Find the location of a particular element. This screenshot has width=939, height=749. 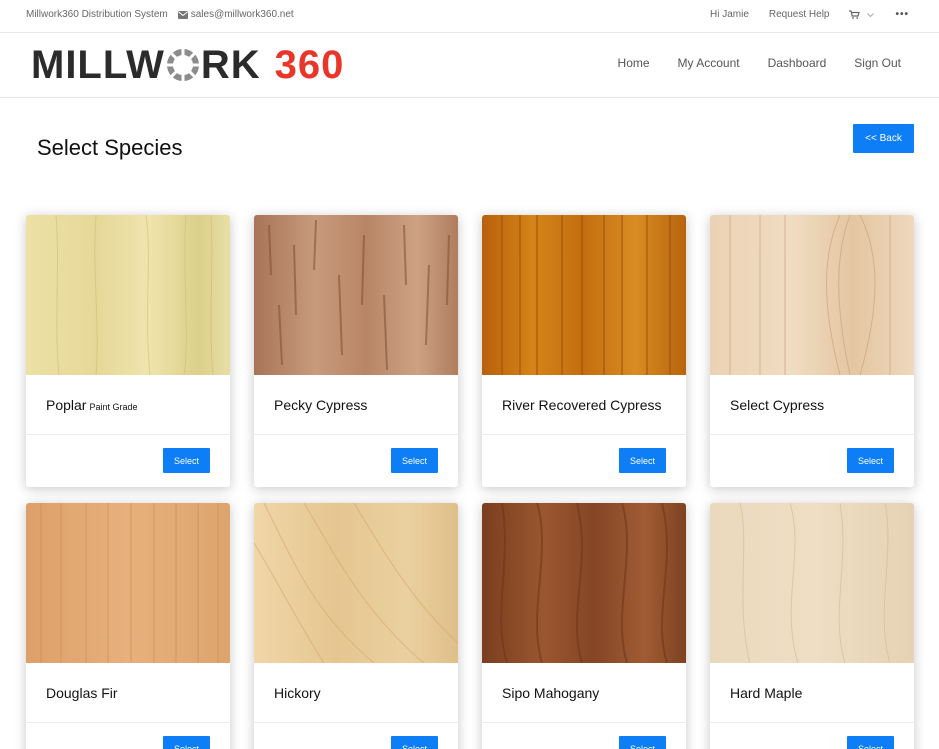

species-title: Hickory is located at coordinates (297, 693).